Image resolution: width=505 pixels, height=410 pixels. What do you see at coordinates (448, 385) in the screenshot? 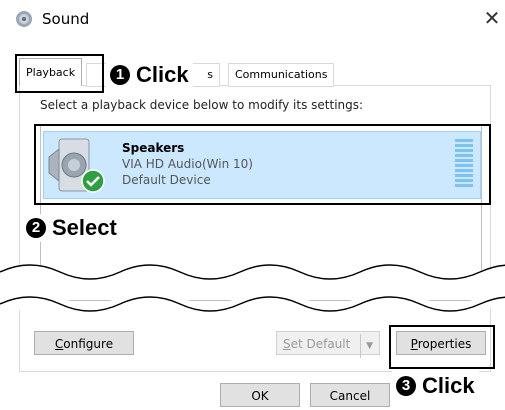
I see `step-3-text: Click` at bounding box center [448, 385].